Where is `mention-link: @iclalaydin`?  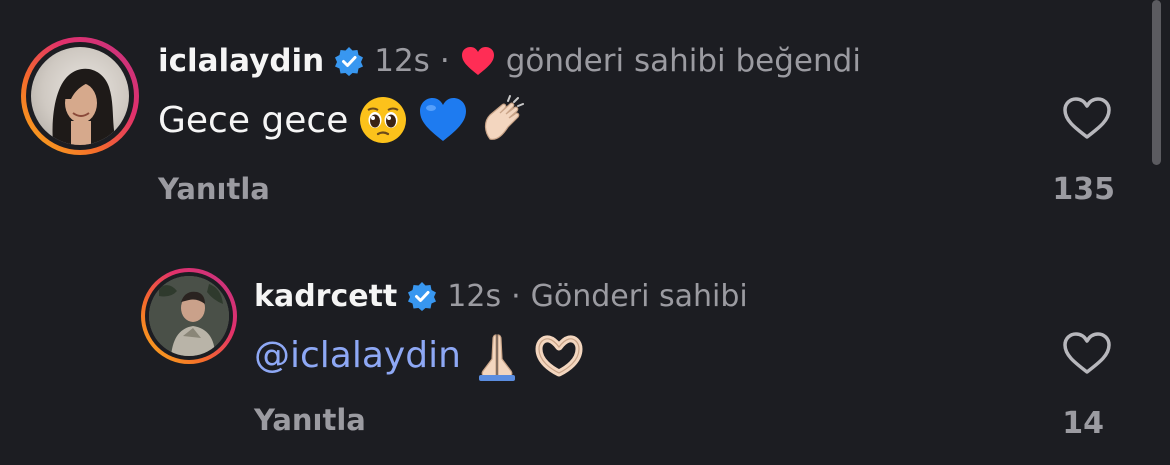 mention-link: @iclalaydin is located at coordinates (357, 355).